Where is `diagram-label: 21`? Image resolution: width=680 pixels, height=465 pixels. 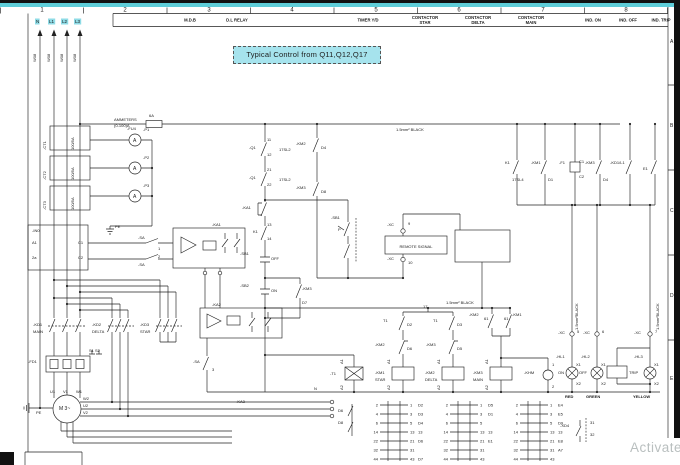
diagram-label: 21 is located at coordinates (269, 169).